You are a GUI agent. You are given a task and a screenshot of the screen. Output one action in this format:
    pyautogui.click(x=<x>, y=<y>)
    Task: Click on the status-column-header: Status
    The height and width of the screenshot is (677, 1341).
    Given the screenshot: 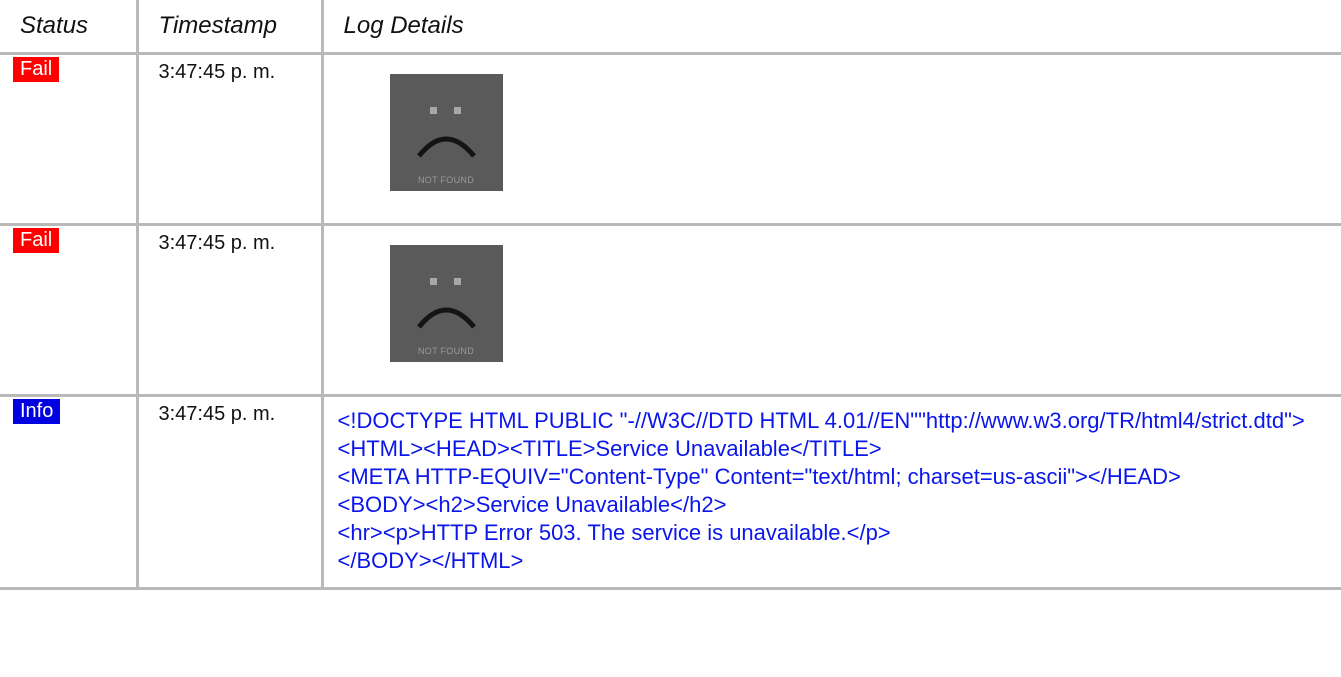 What is the action you would take?
    pyautogui.click(x=69, y=27)
    